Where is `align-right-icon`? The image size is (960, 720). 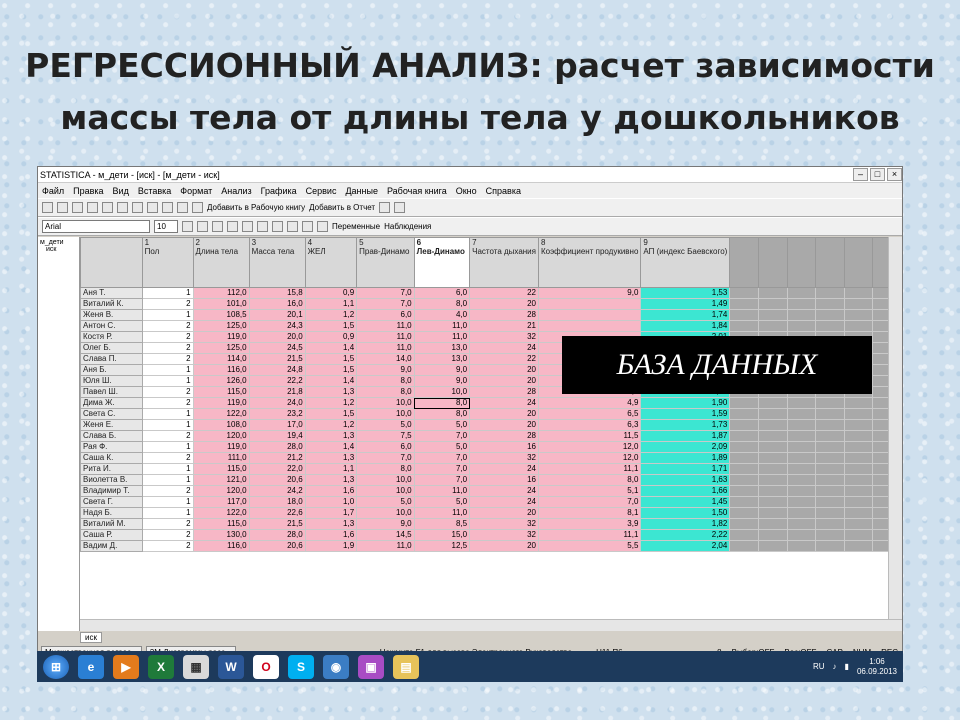
align-right-icon is located at coordinates (262, 226).